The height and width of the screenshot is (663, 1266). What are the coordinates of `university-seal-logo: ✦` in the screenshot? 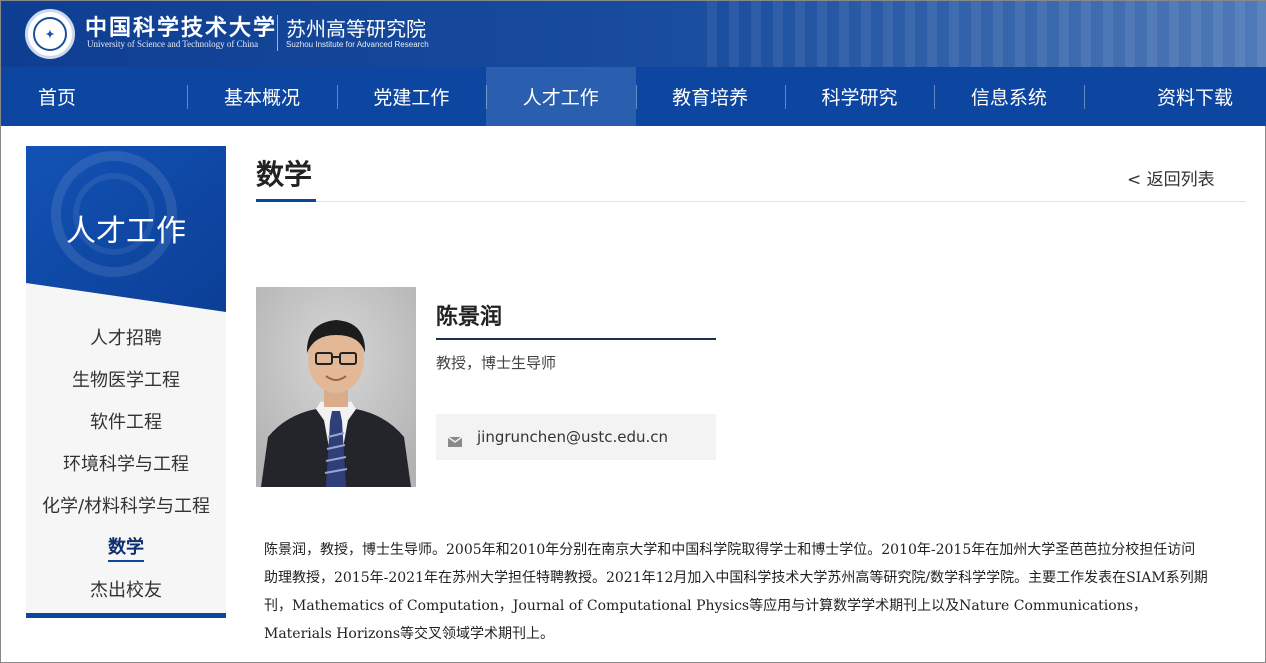 It's located at (50, 34).